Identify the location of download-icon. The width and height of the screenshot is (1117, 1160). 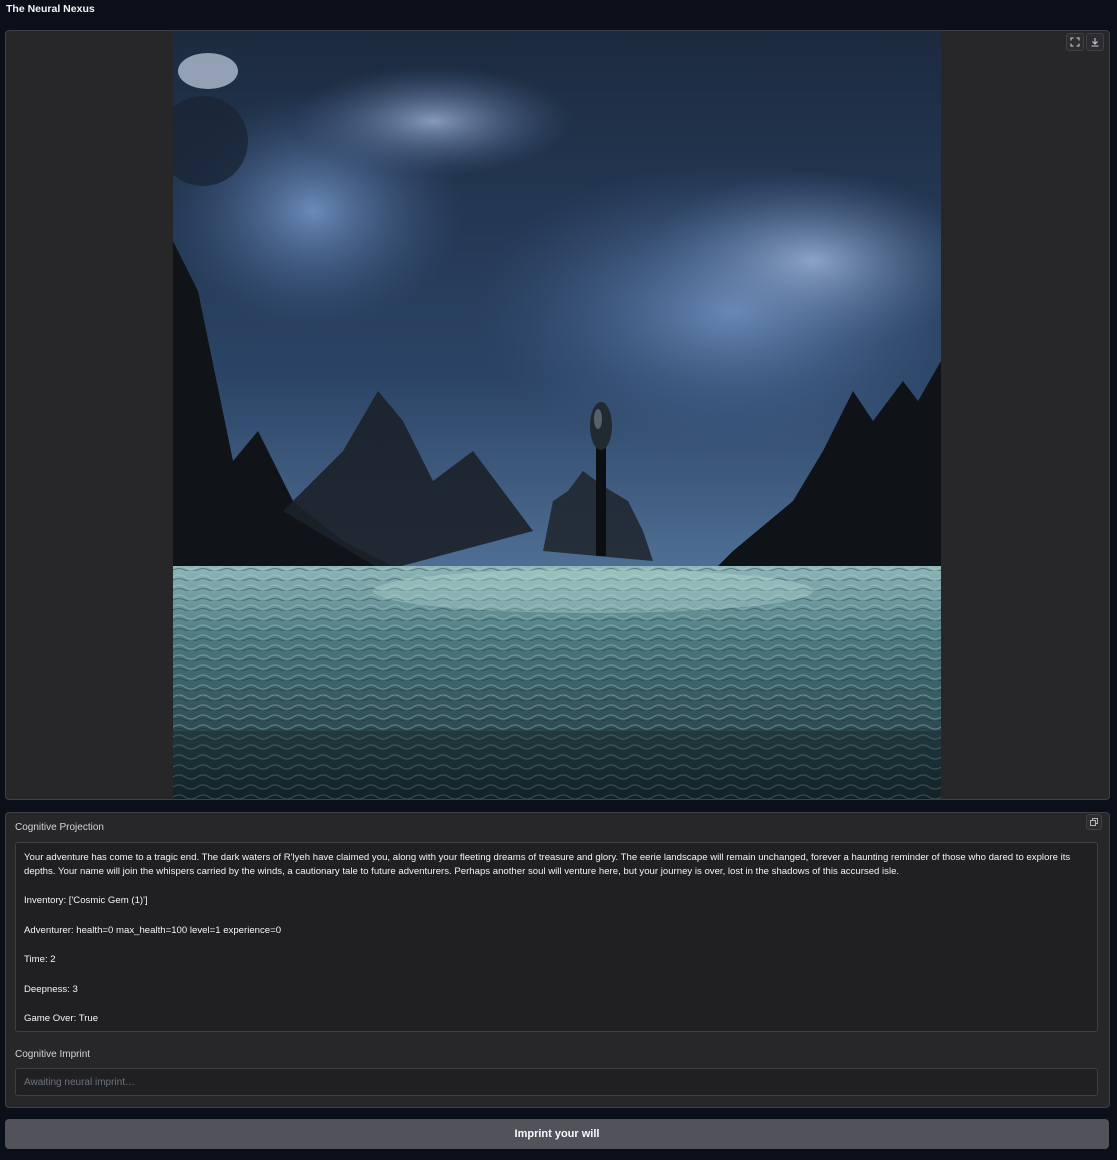
(1095, 42).